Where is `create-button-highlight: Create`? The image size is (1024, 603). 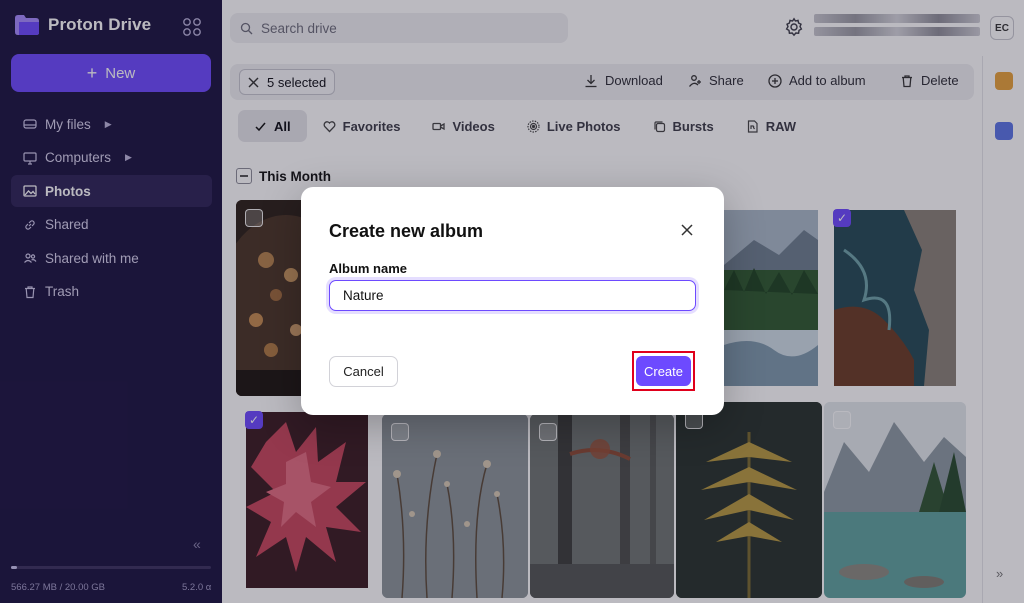
create-button-highlight: Create is located at coordinates (663, 371).